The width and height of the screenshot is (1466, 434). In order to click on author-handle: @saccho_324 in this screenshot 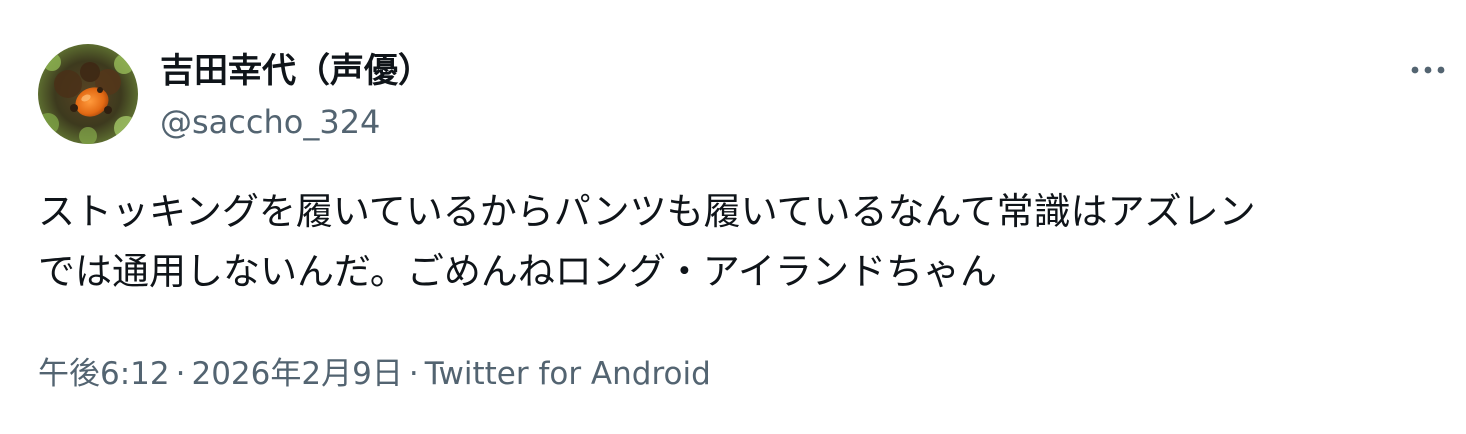, I will do `click(270, 122)`.